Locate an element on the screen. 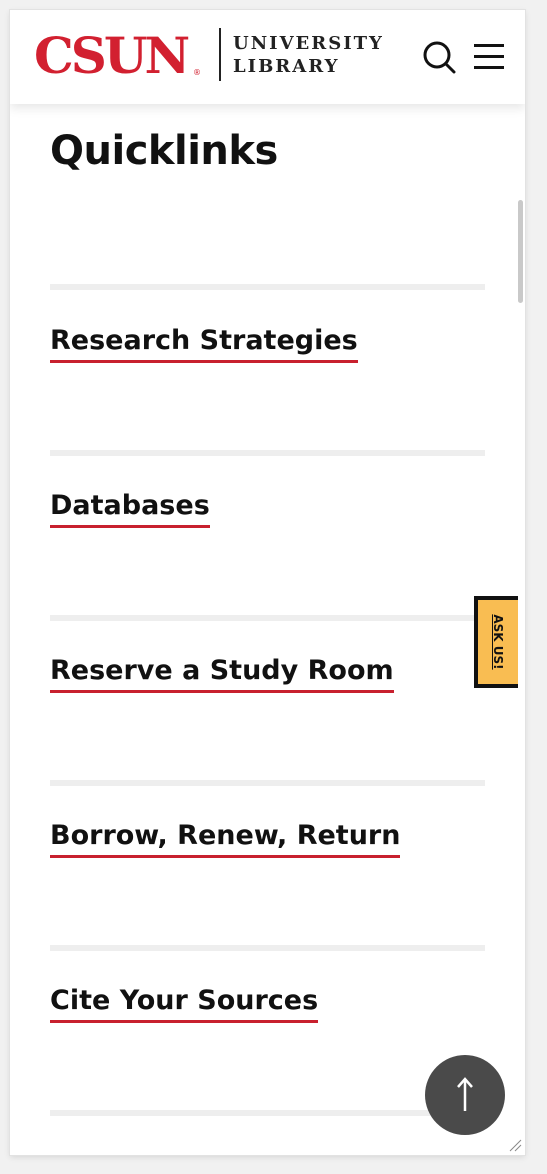  csun-logo-text: CSUN is located at coordinates (112, 55).